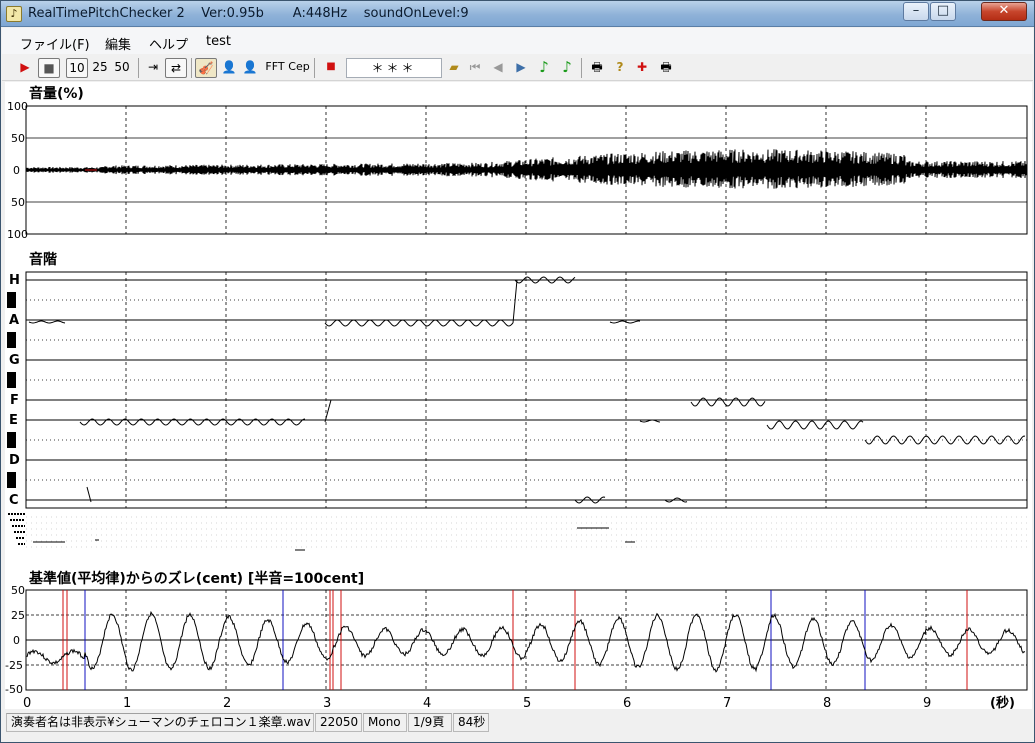 This screenshot has height=743, width=1035. Describe the element at coordinates (275, 68) in the screenshot. I see `fft-button: FFT` at that location.